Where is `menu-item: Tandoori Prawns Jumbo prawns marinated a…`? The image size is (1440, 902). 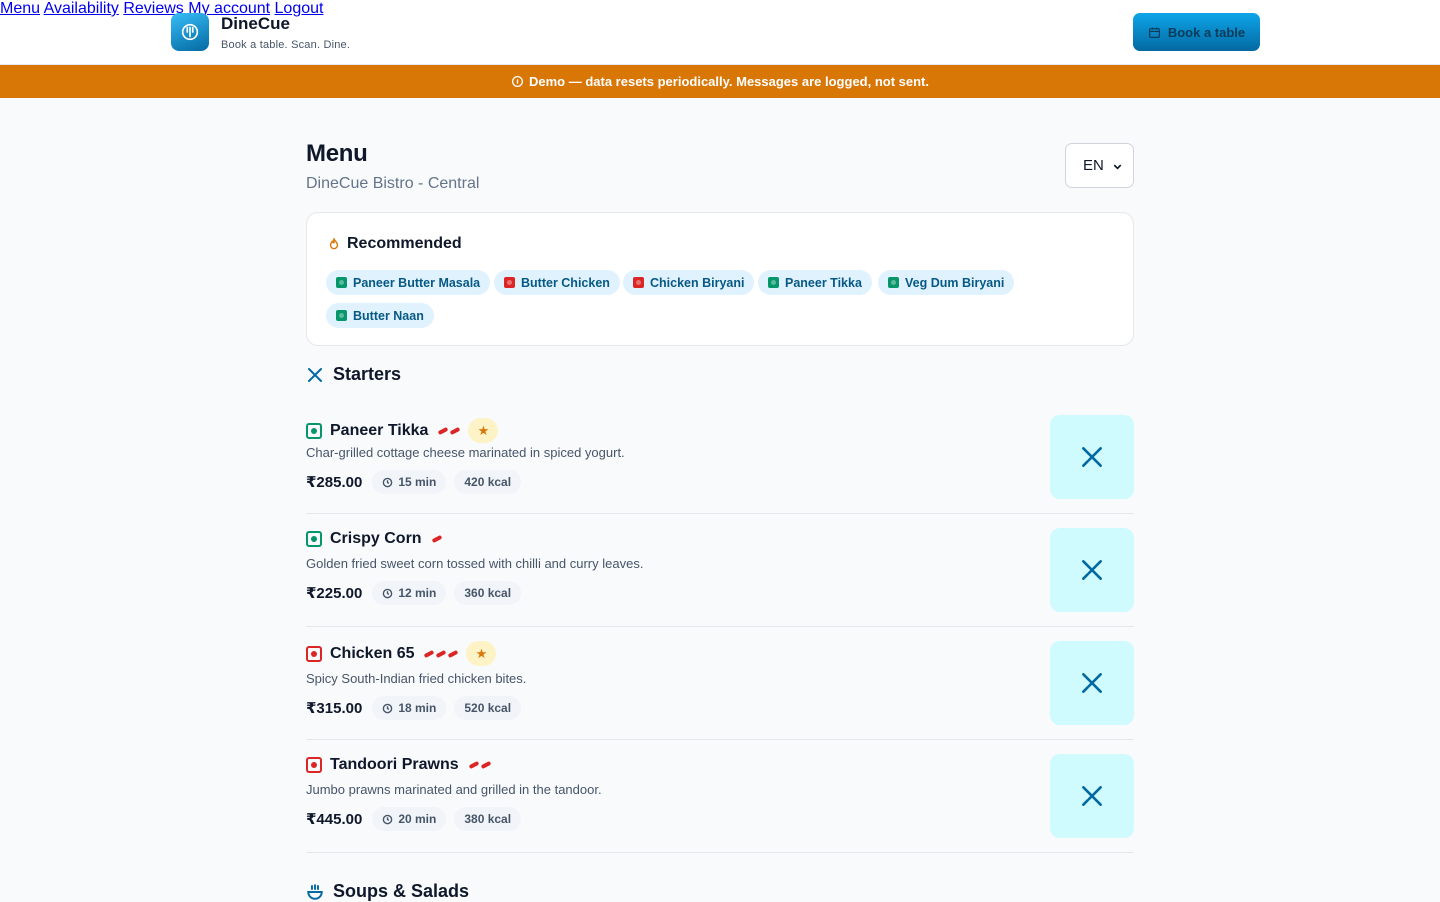 menu-item: Tandoori Prawns Jumbo prawns marinated a… is located at coordinates (720, 796).